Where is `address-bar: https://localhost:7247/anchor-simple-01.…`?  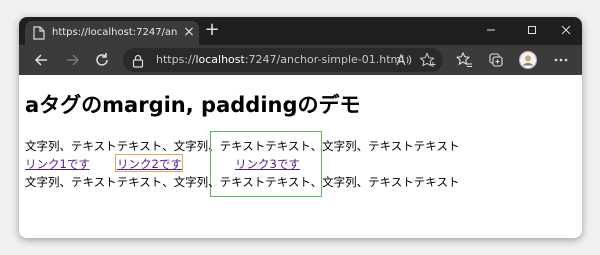 address-bar: https://localhost:7247/anchor-simple-01.… is located at coordinates (283, 60).